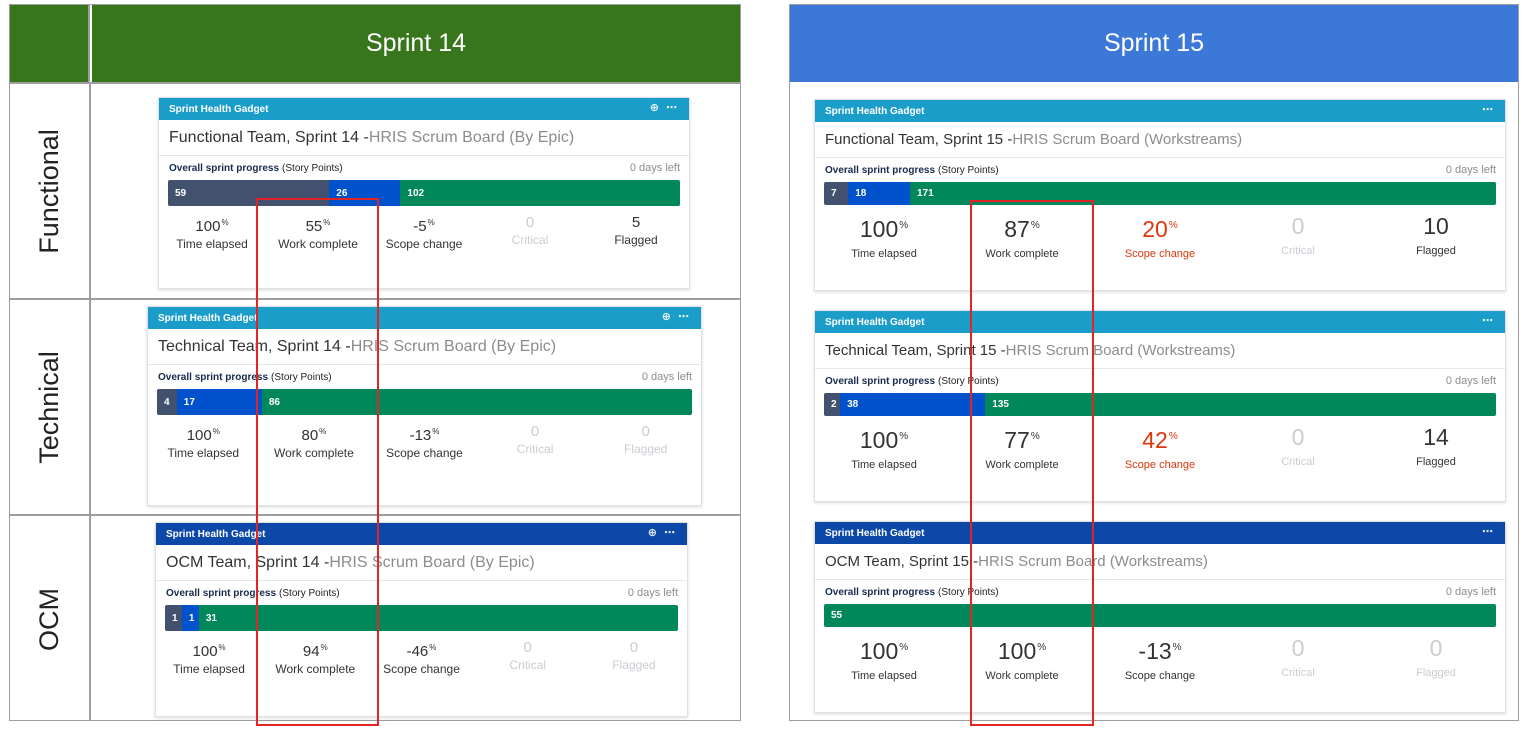 The image size is (1527, 730). Describe the element at coordinates (913, 404) in the screenshot. I see `in-progress-segment: 38` at that location.